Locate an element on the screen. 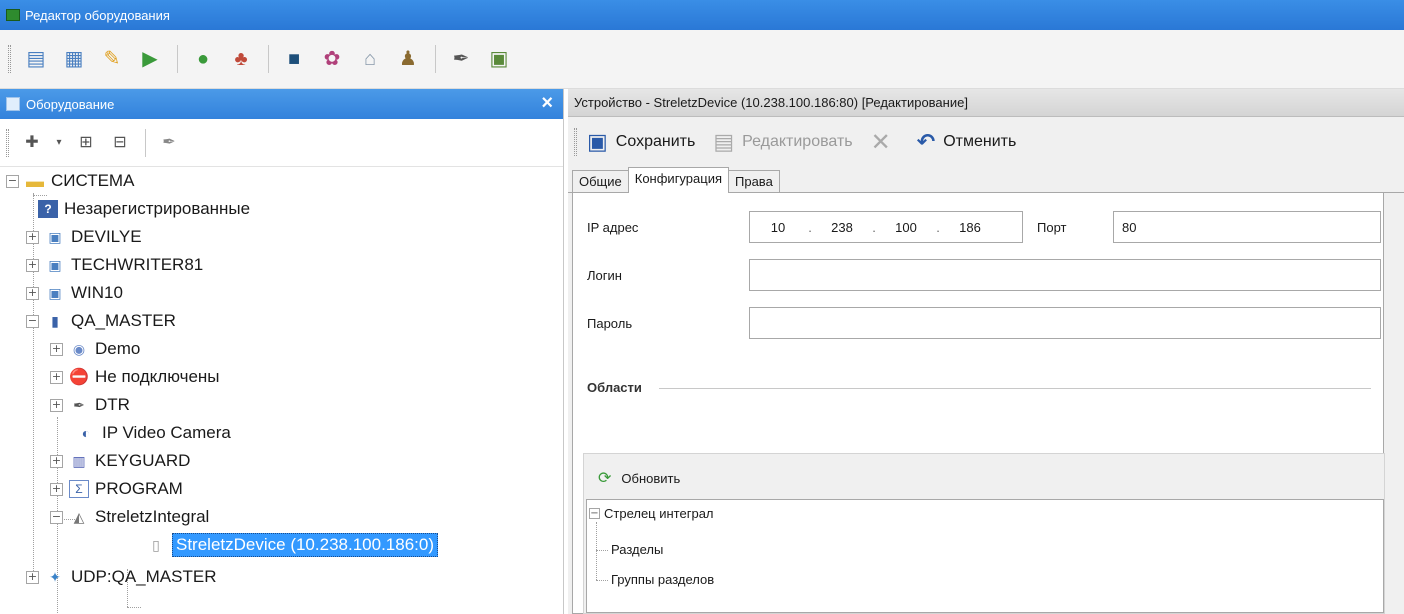 Image resolution: width=1404 pixels, height=614 pixels. ip-address-field: 10 . 238 . 100 . 186 is located at coordinates (886, 227).